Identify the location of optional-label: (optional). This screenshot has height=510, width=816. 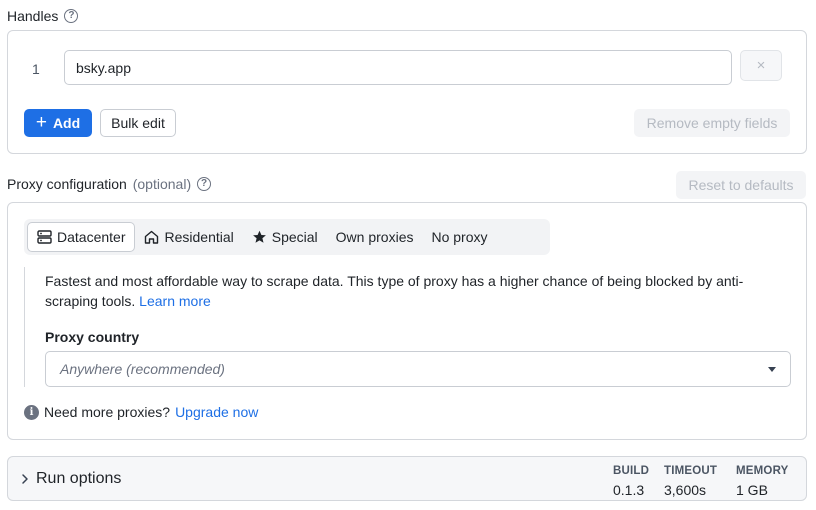
(162, 184).